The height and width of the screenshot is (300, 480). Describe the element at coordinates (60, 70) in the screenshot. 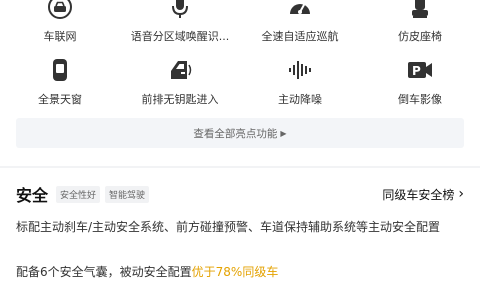

I see `sunroof-icon` at that location.